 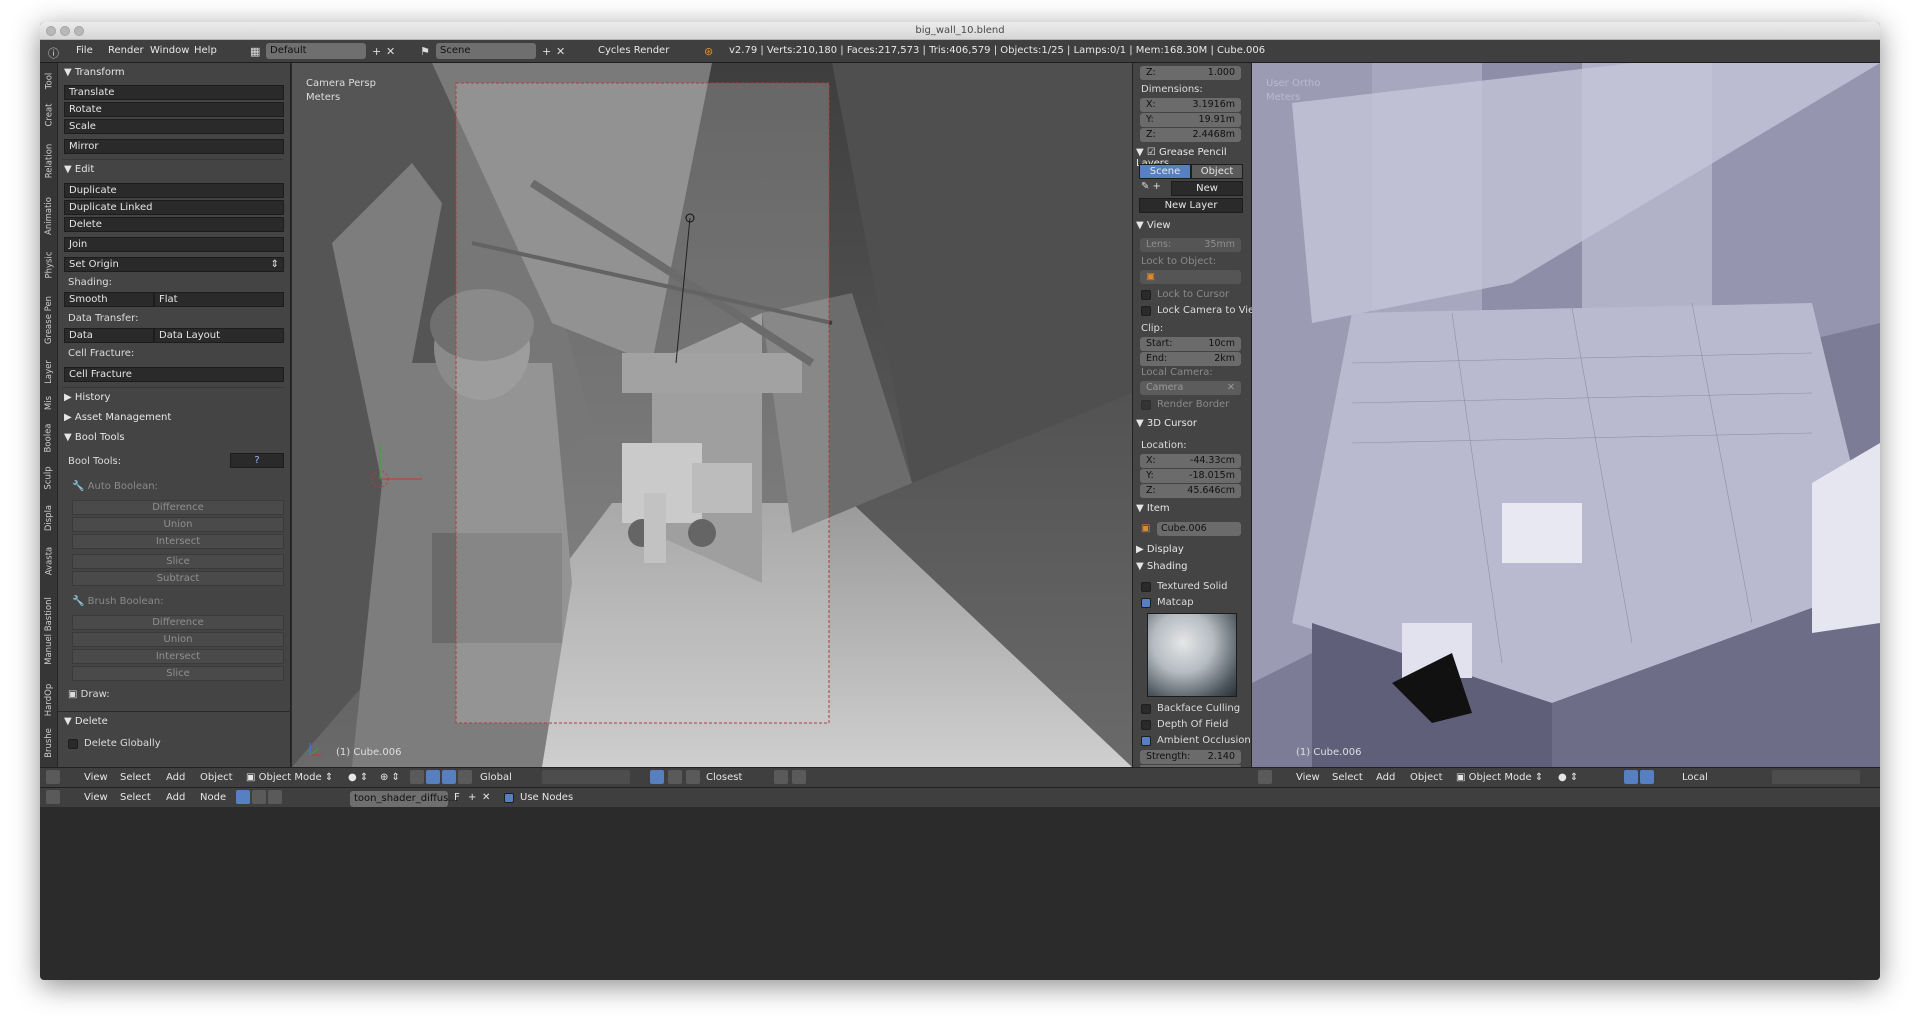 What do you see at coordinates (1146, 587) in the screenshot?
I see `textured-solid-checkbox` at bounding box center [1146, 587].